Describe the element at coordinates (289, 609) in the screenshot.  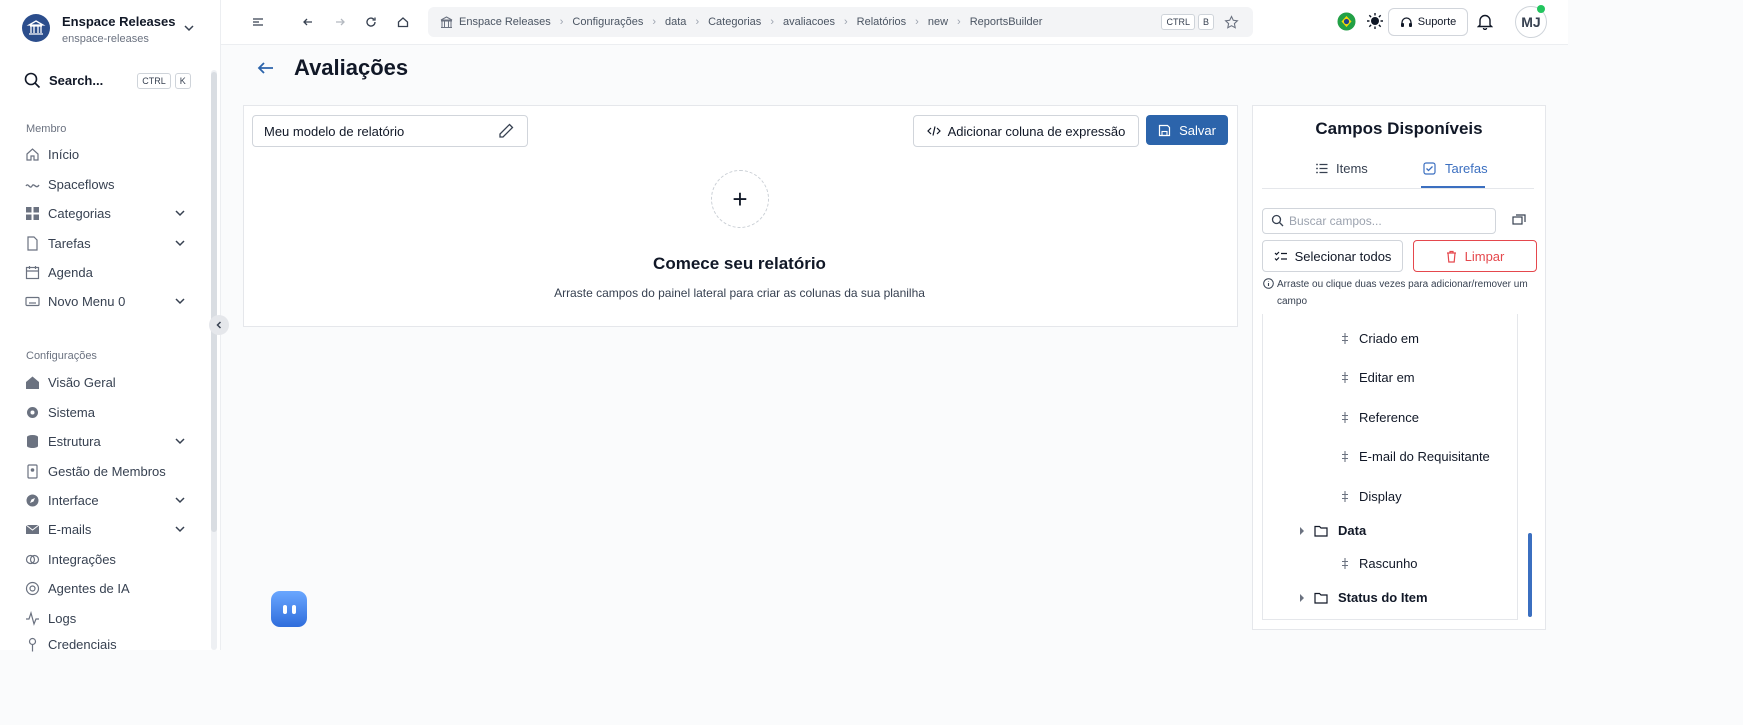
I see `ai-assistant-bot-icon` at that location.